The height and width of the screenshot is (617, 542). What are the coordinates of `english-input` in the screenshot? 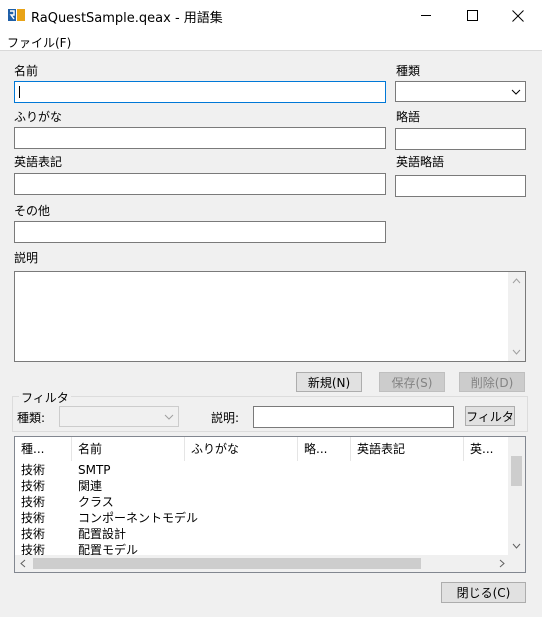 It's located at (200, 184).